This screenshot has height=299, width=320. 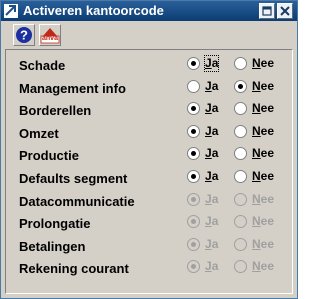 I want to click on restore-icon, so click(x=267, y=11).